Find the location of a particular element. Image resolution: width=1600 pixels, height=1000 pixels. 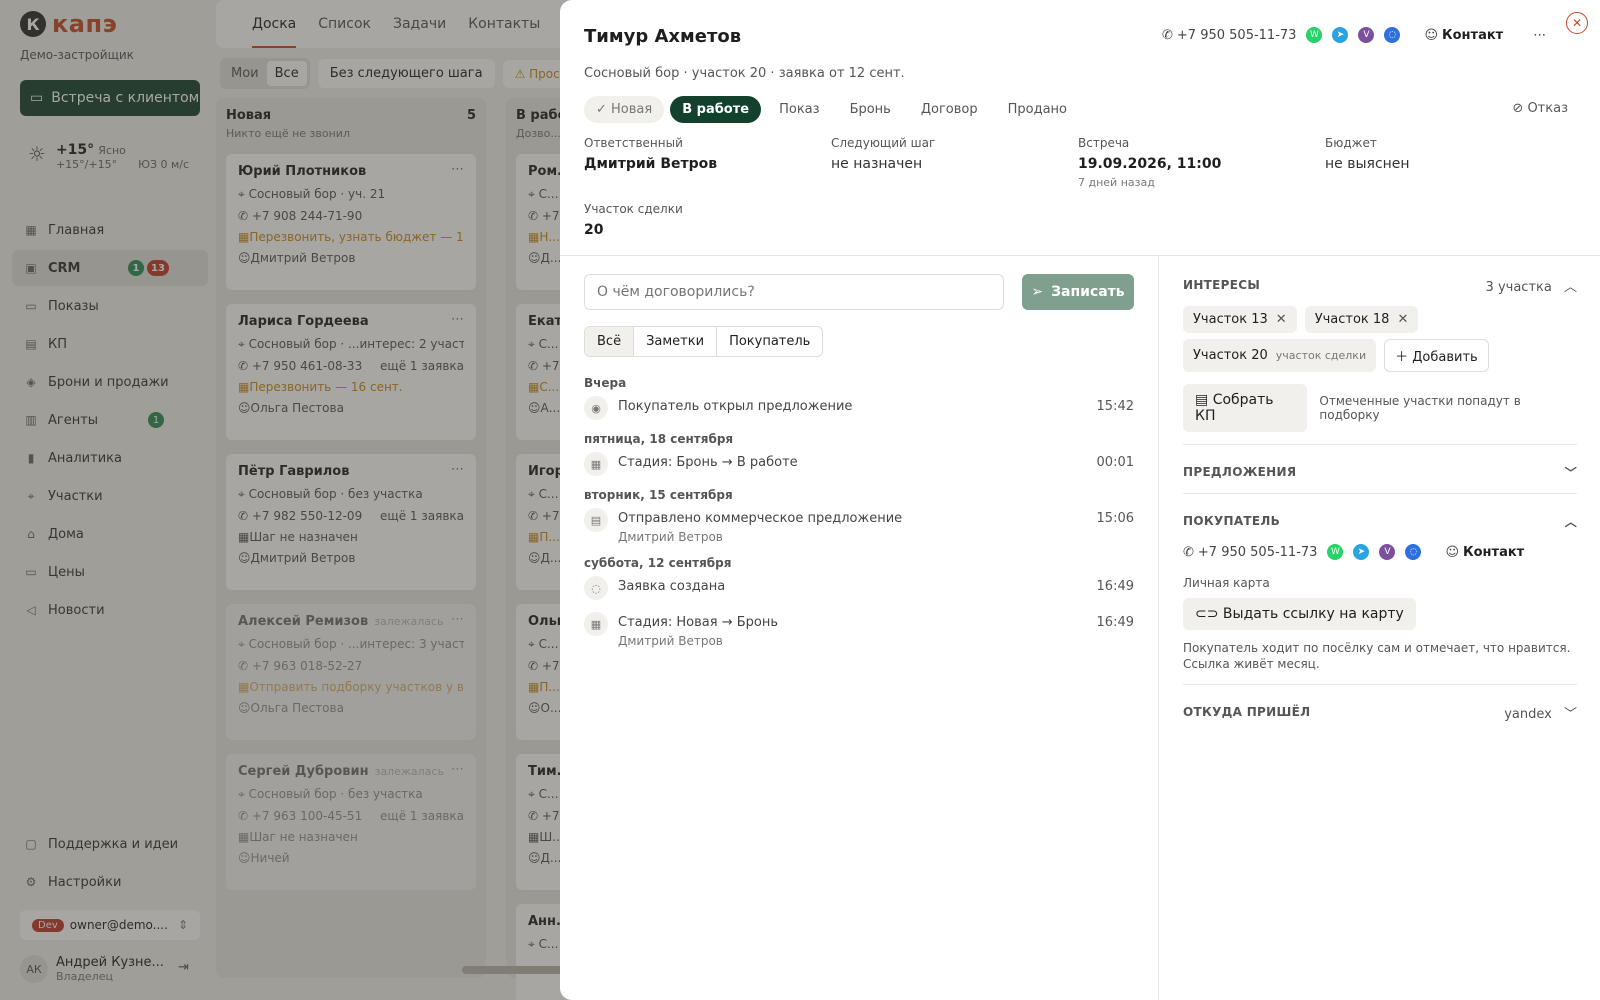

stage-0: ✓ Новая is located at coordinates (624, 109).